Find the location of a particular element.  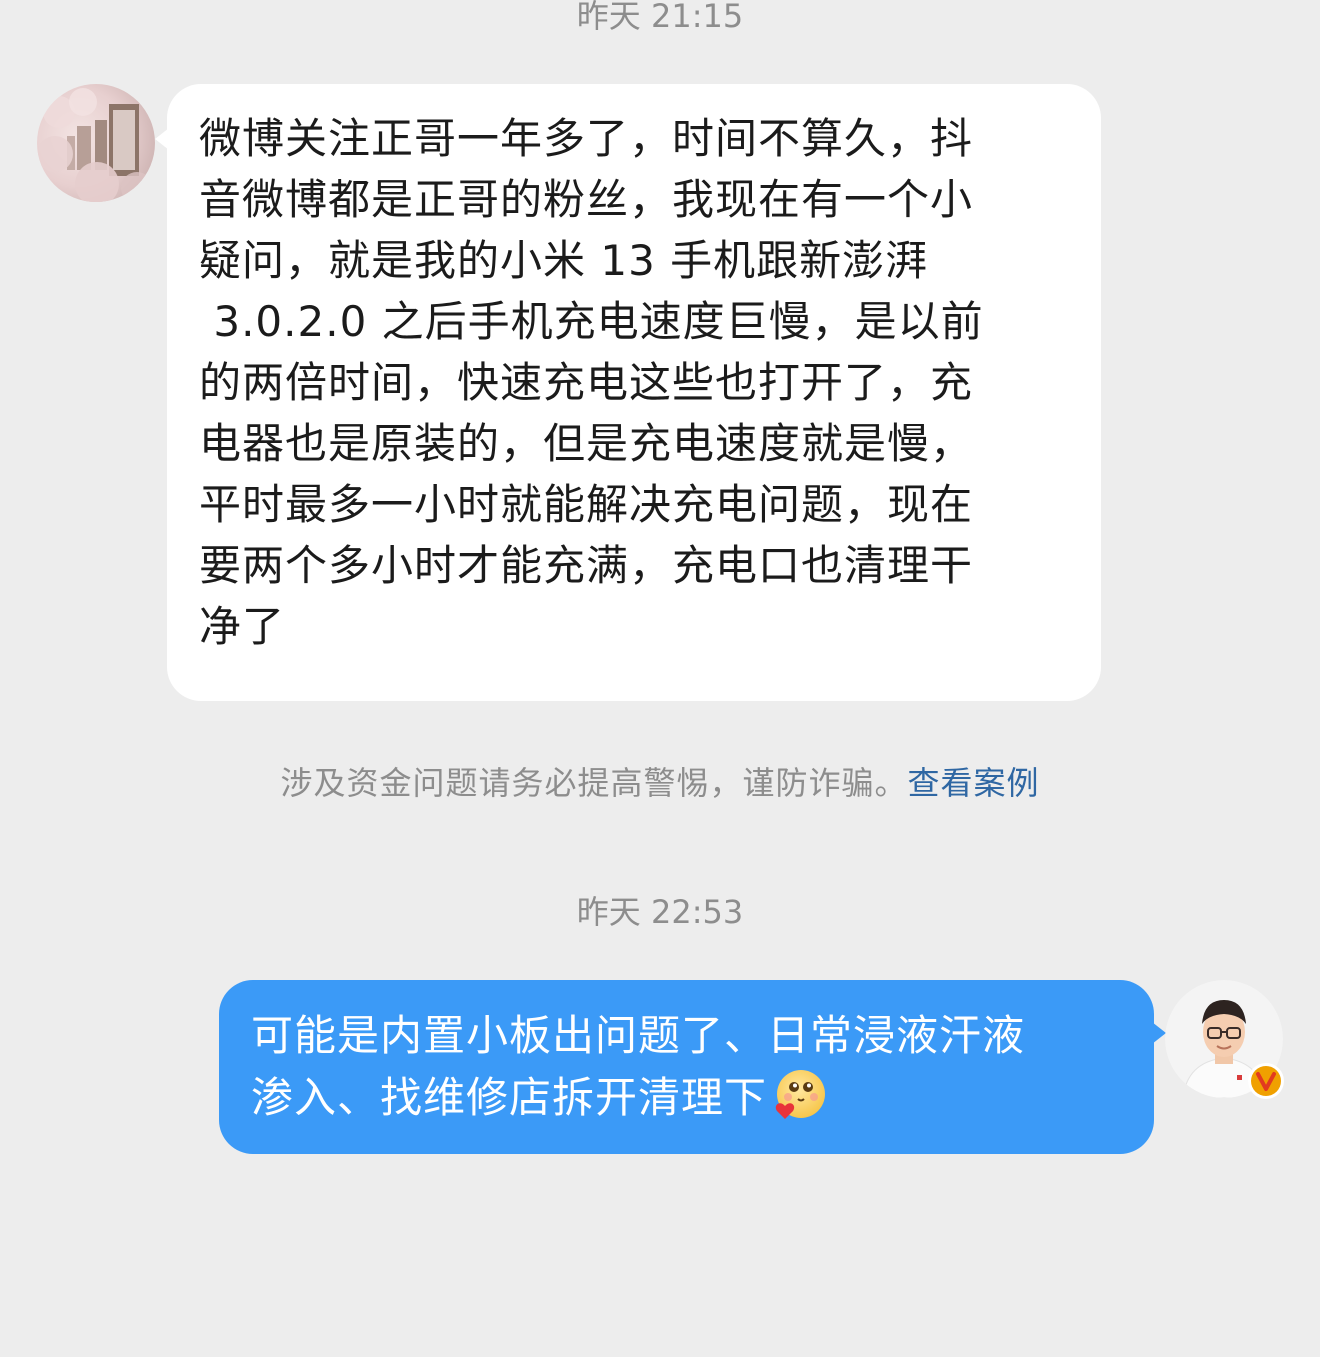

message-line: 3.0.2.0 之后手机充电速度巨慢，是以前 is located at coordinates (591, 321).